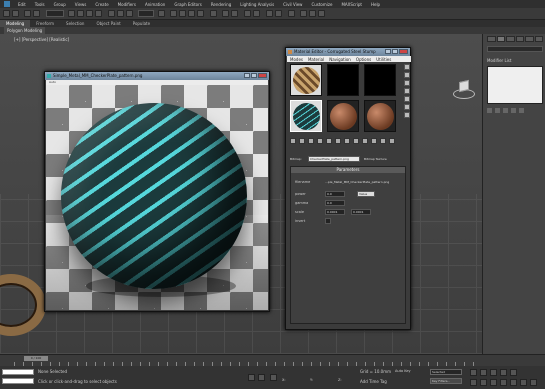 The width and height of the screenshot is (545, 389). Describe the element at coordinates (303, 13) in the screenshot. I see `render-setup-icon` at that location.